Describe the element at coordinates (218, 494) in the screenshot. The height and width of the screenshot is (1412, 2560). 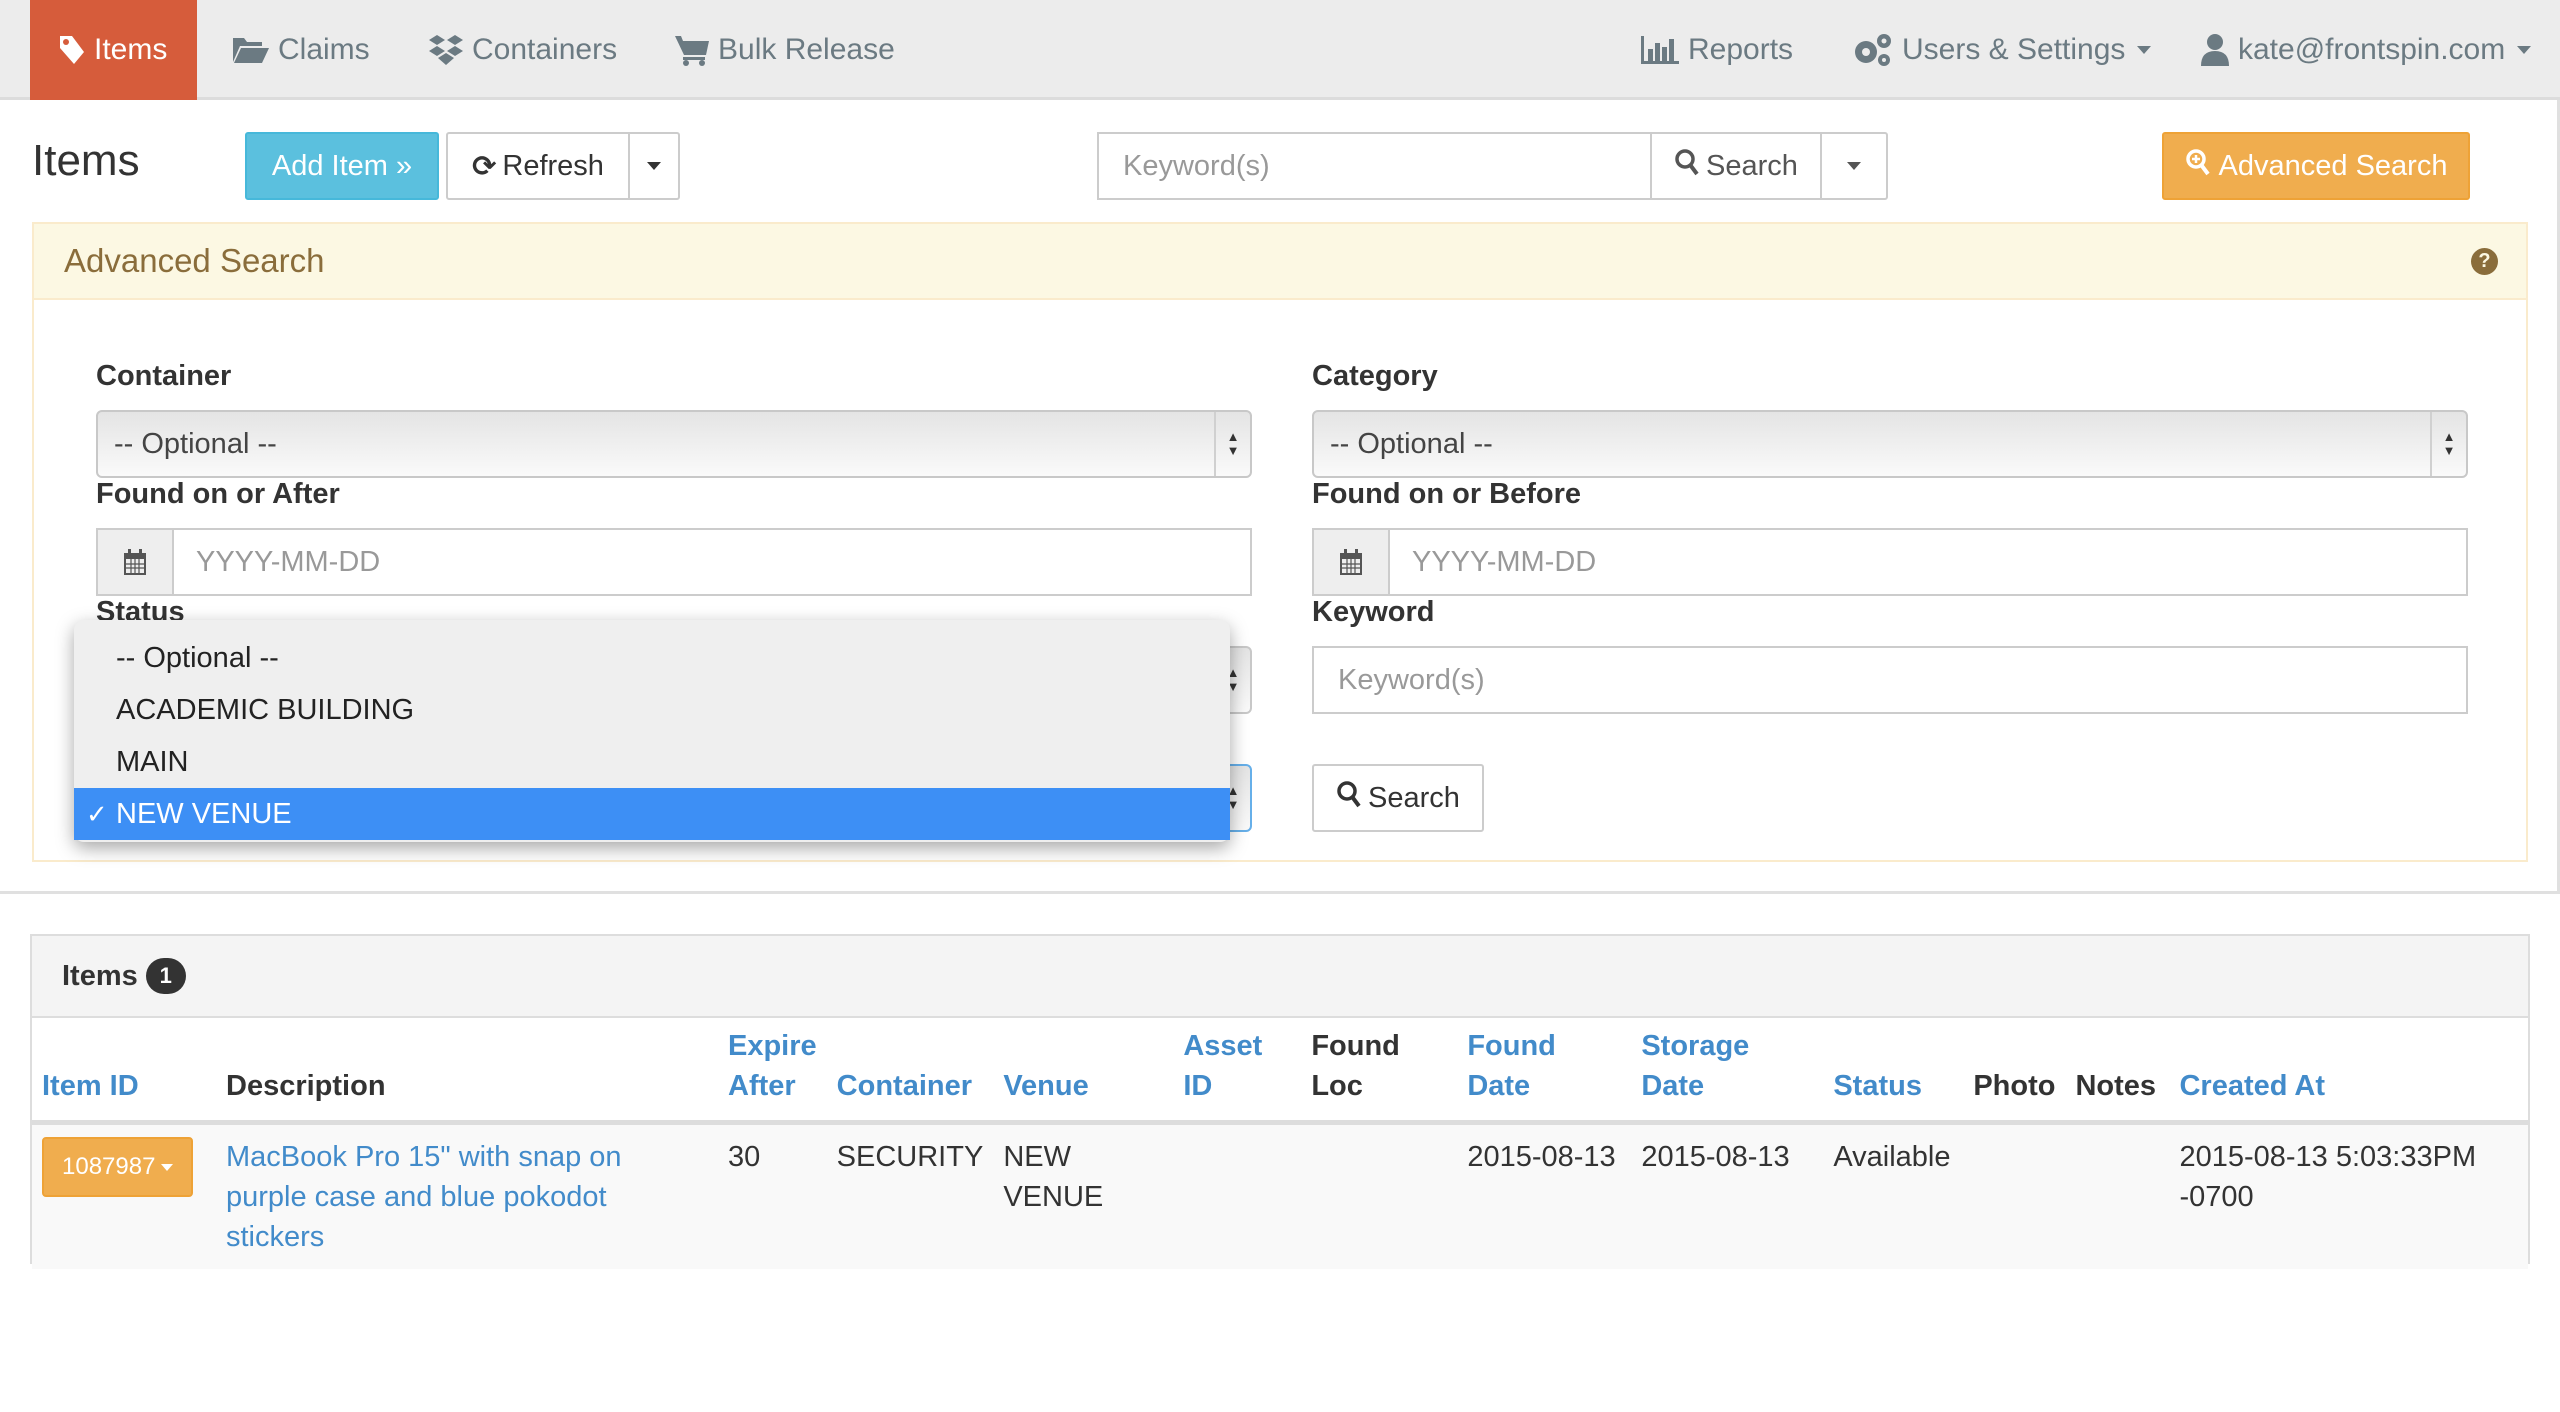
I see `found-after-label: Found on or After` at that location.